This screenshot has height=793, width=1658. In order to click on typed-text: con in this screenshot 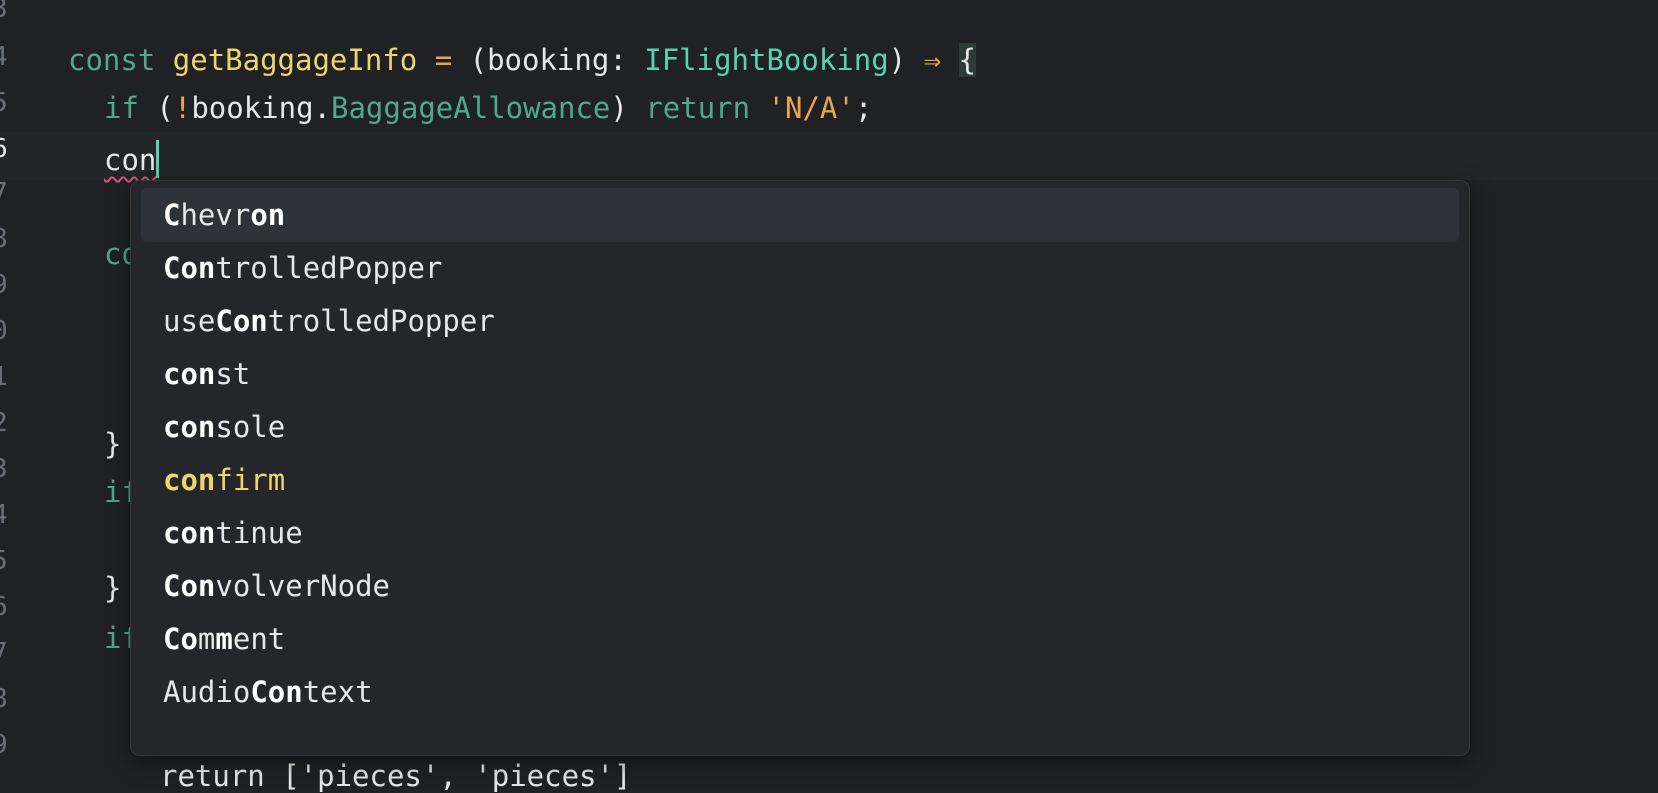, I will do `click(130, 160)`.